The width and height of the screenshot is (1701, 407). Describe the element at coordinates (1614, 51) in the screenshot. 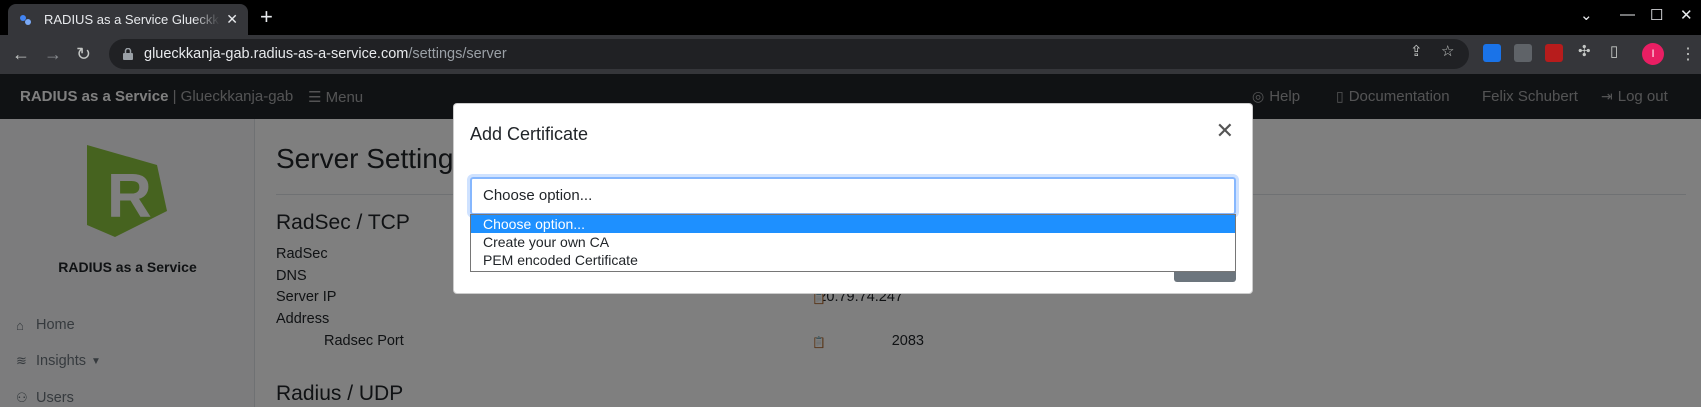

I see `side-panel-icon: ▯` at that location.